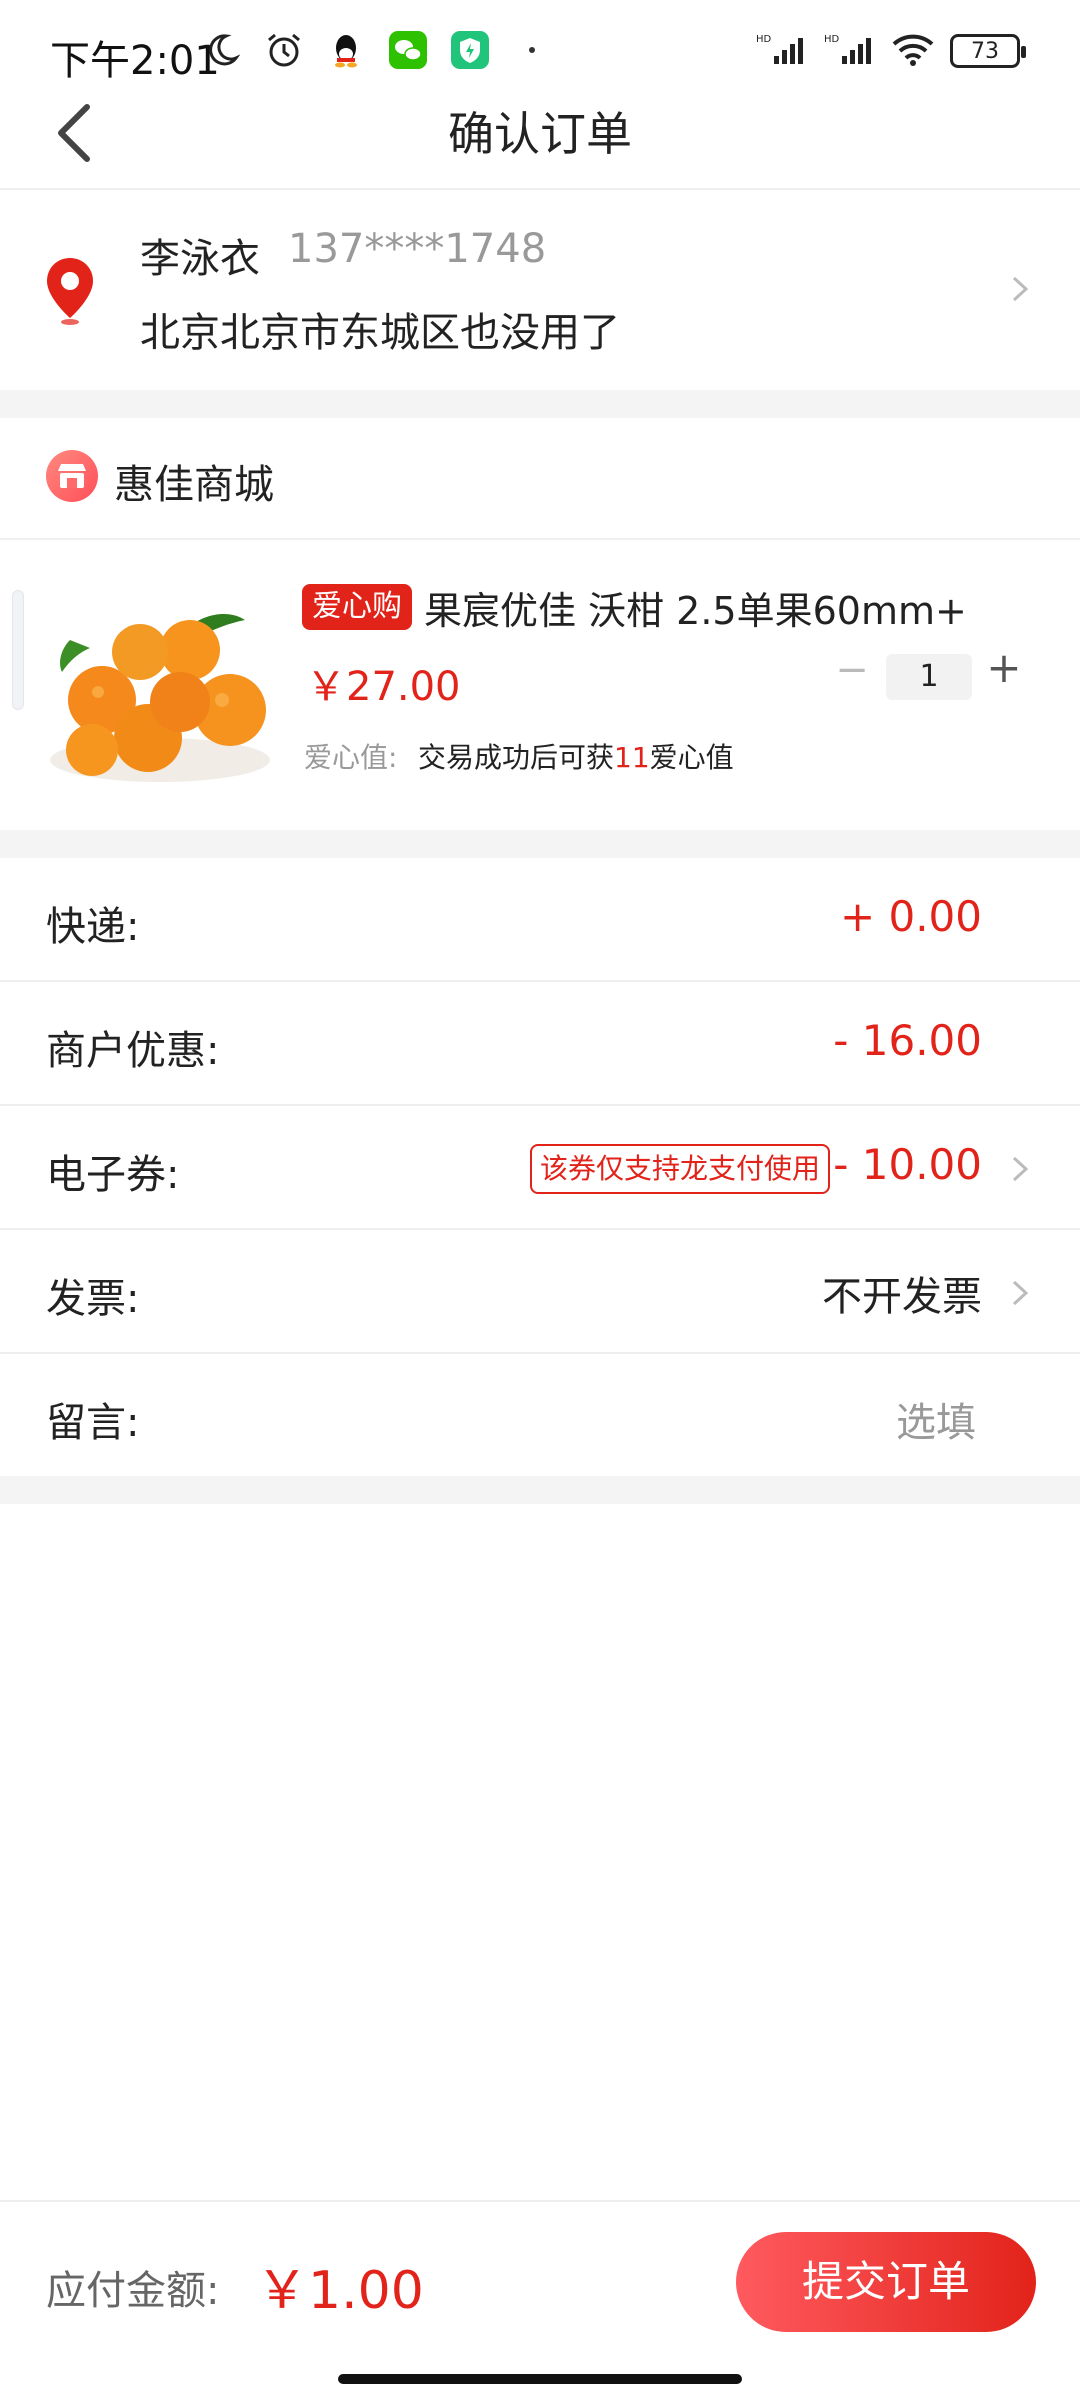  I want to click on merchant-discount-row: 商户优惠: - 16.00, so click(540, 1044).